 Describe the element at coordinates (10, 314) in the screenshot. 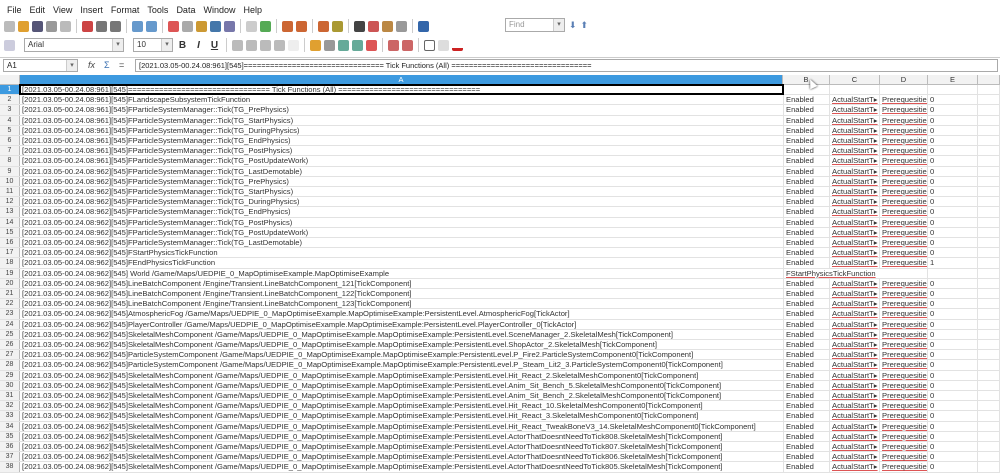

I see `row-header: 23` at that location.